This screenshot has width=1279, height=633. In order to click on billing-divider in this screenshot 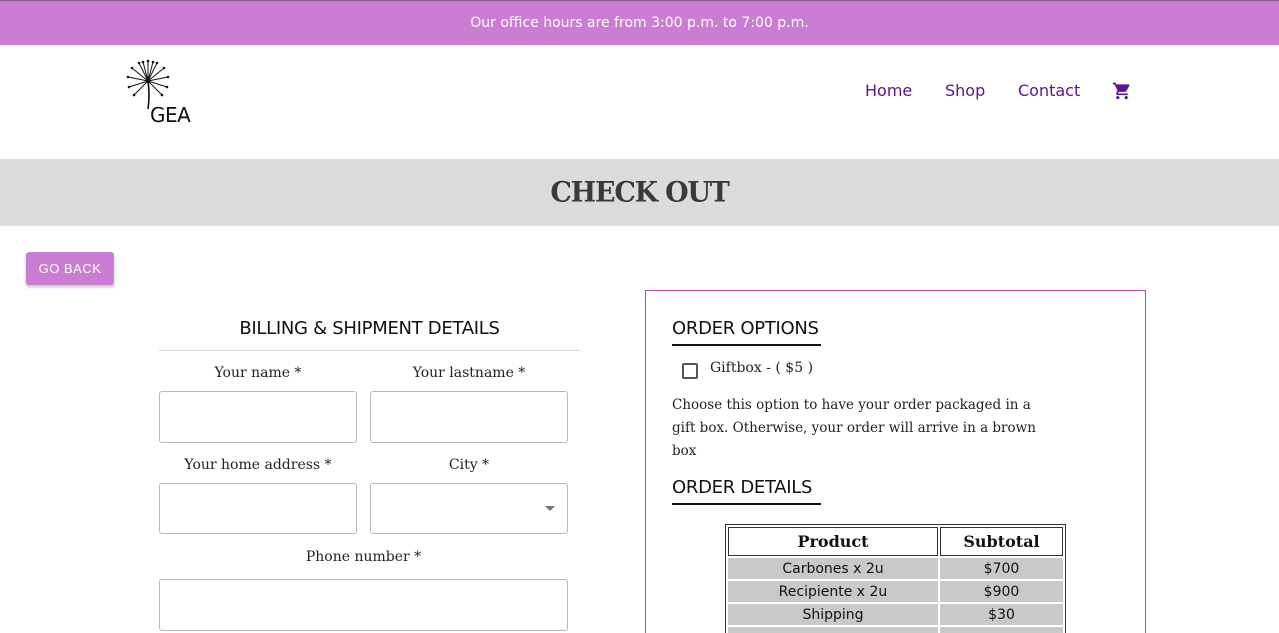, I will do `click(369, 350)`.